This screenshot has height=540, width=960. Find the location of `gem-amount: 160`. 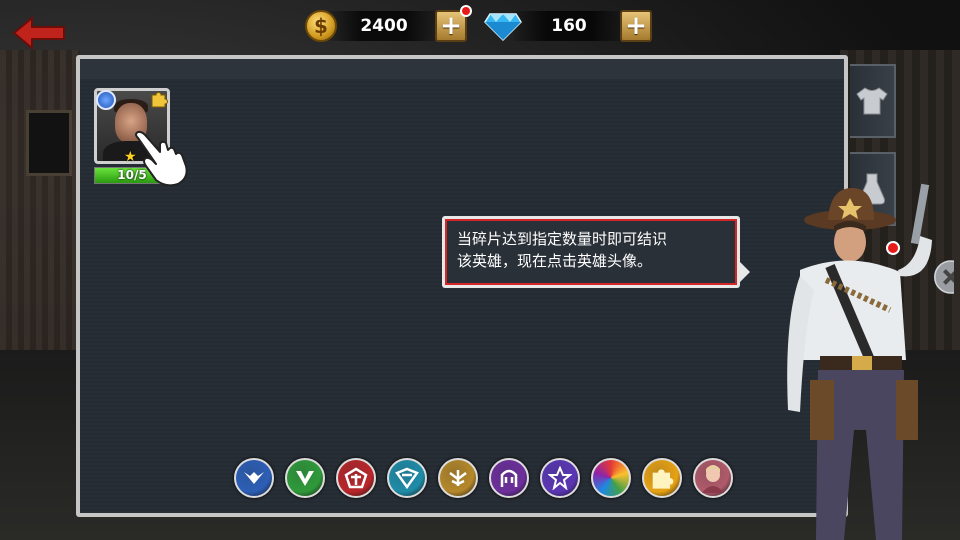

gem-amount: 160 is located at coordinates (569, 26).